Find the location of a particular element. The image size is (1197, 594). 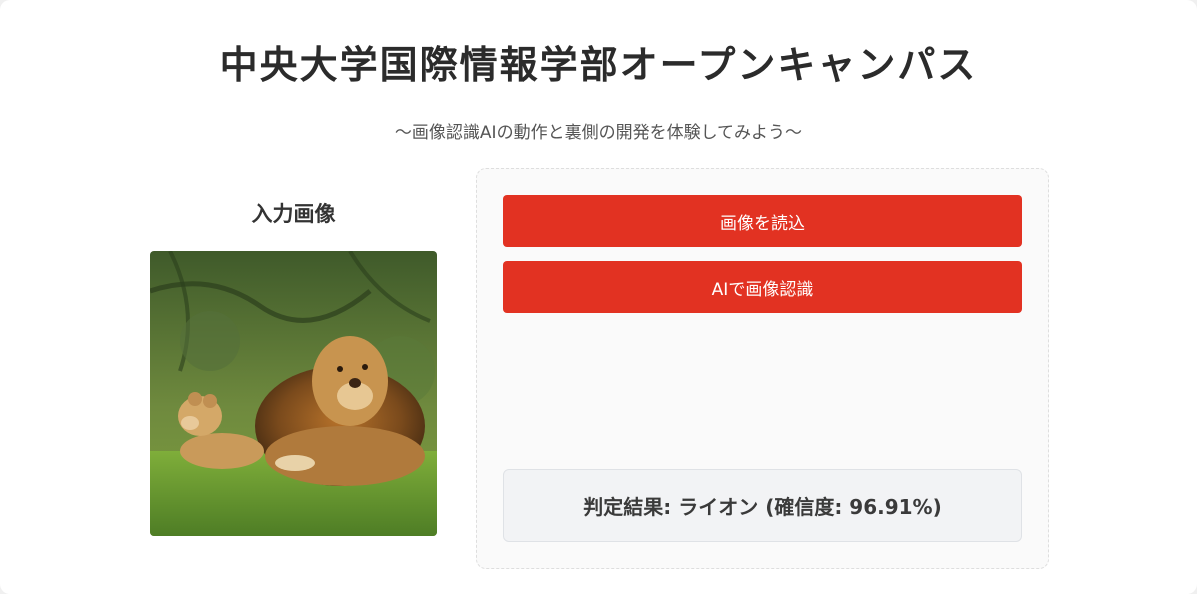

recognize-image-button: AIで画像認識 is located at coordinates (762, 287).